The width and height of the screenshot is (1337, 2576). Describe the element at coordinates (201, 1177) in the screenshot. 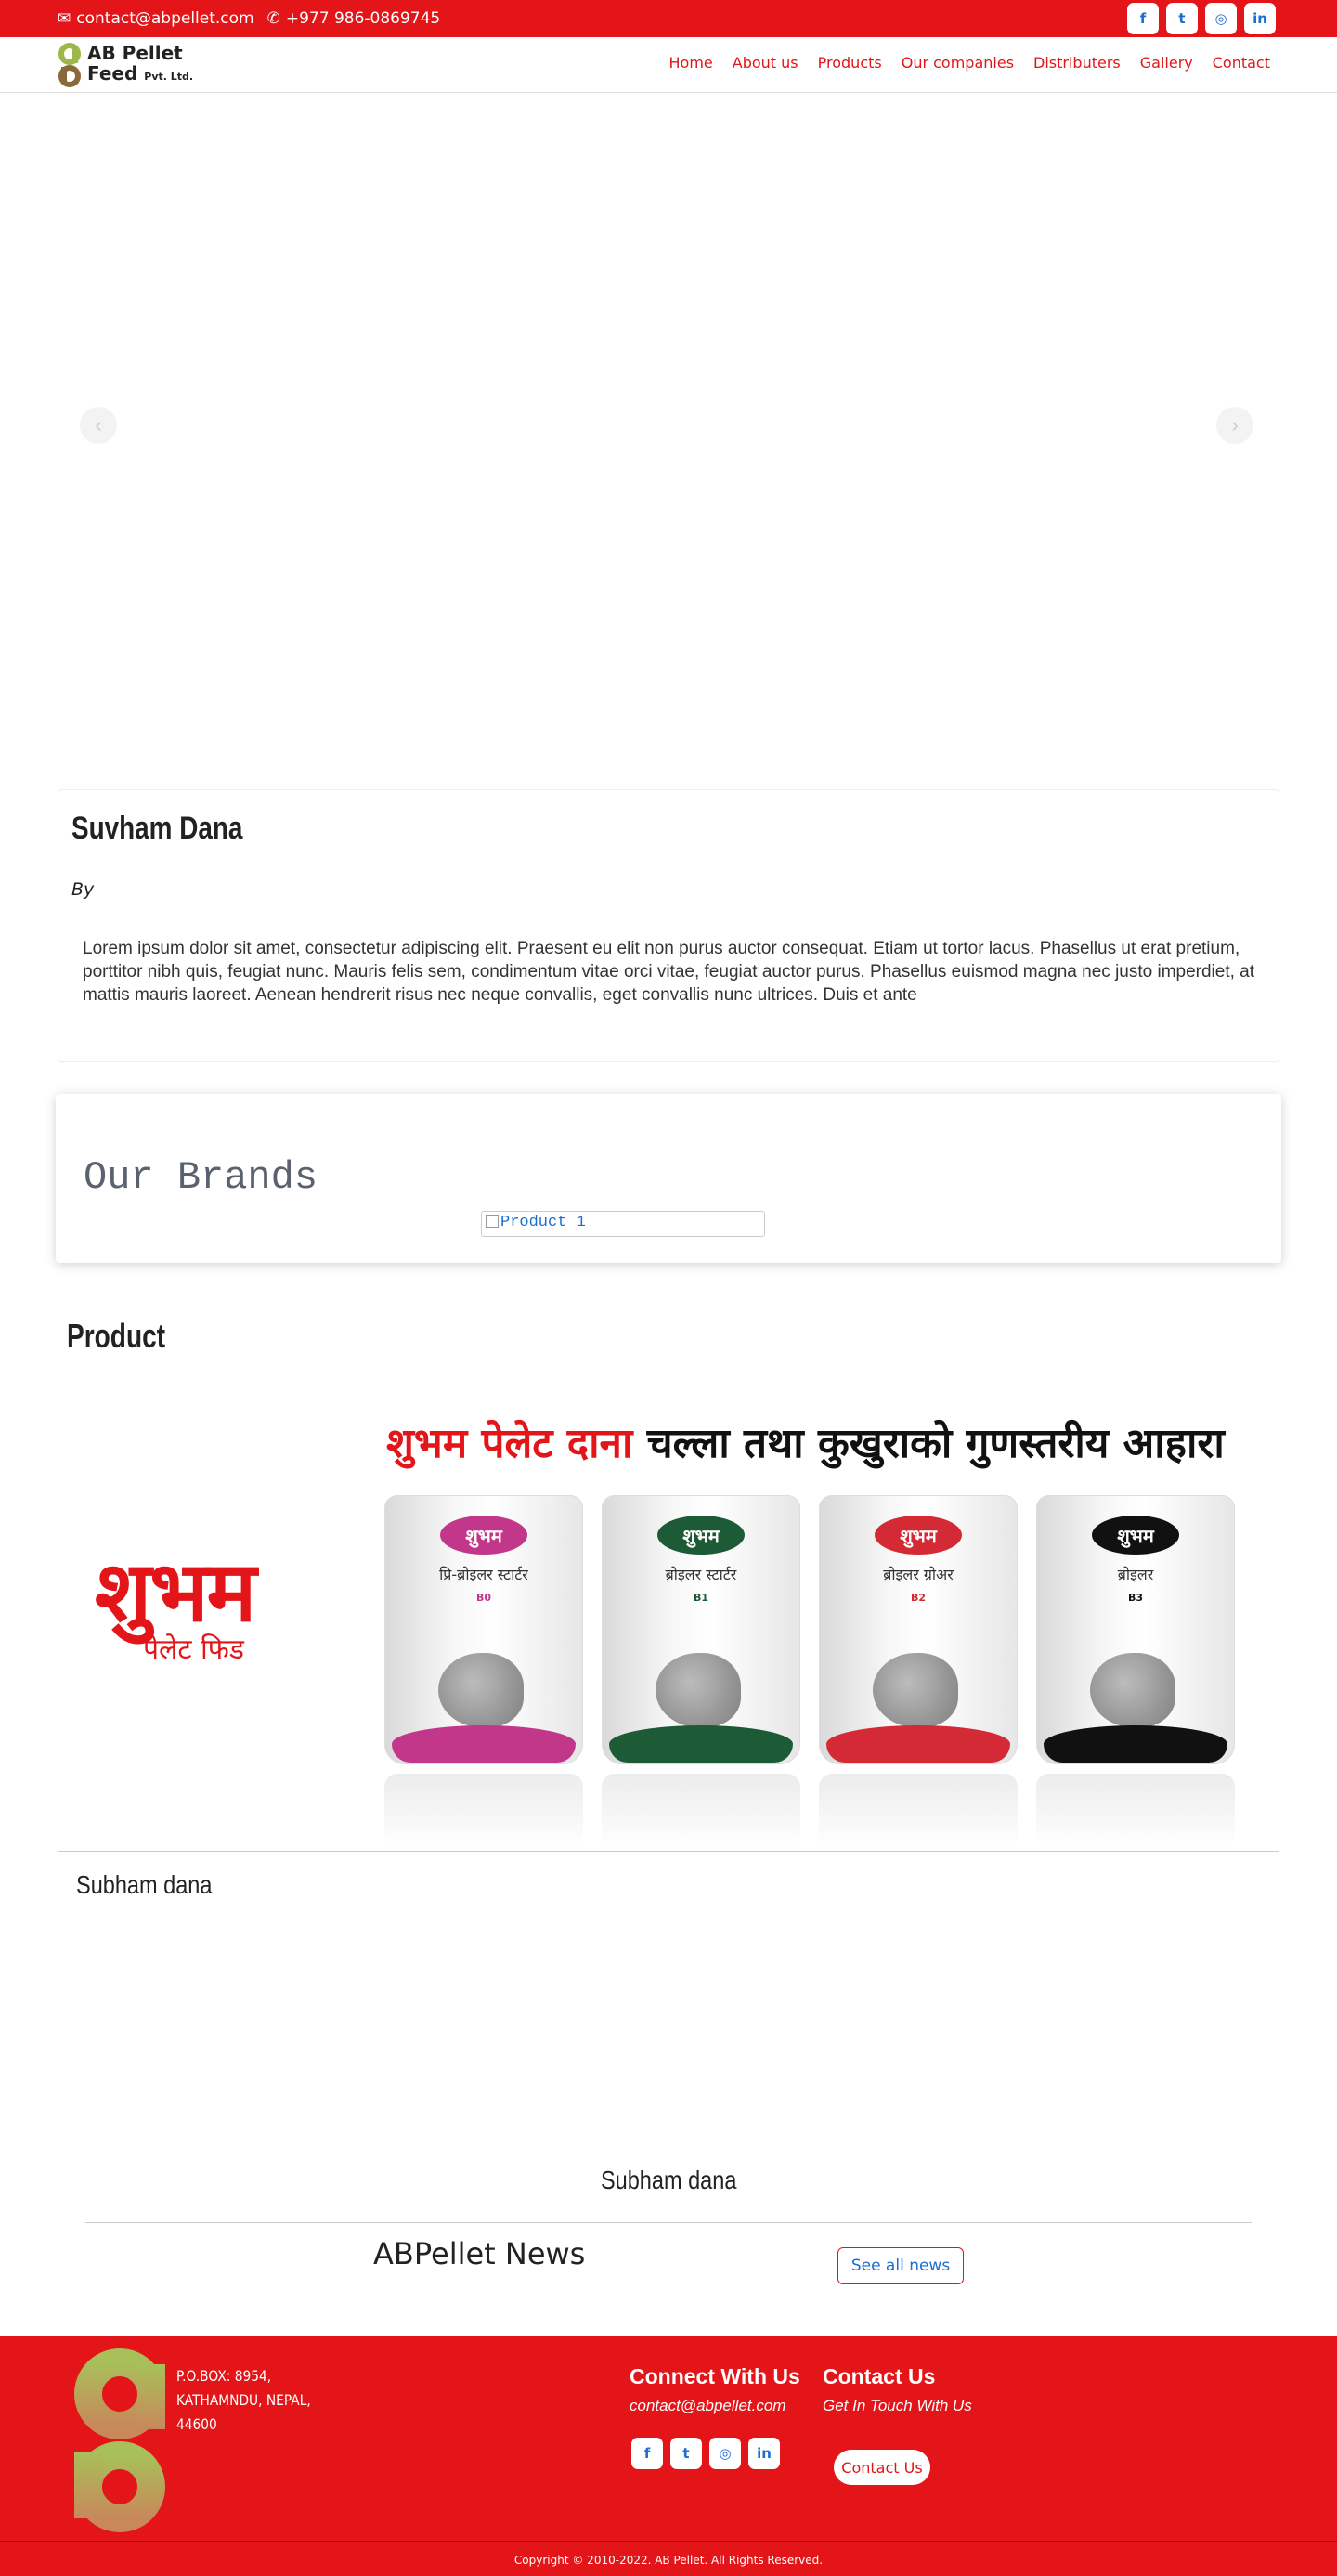

I see `brands-title: Our Brands` at that location.